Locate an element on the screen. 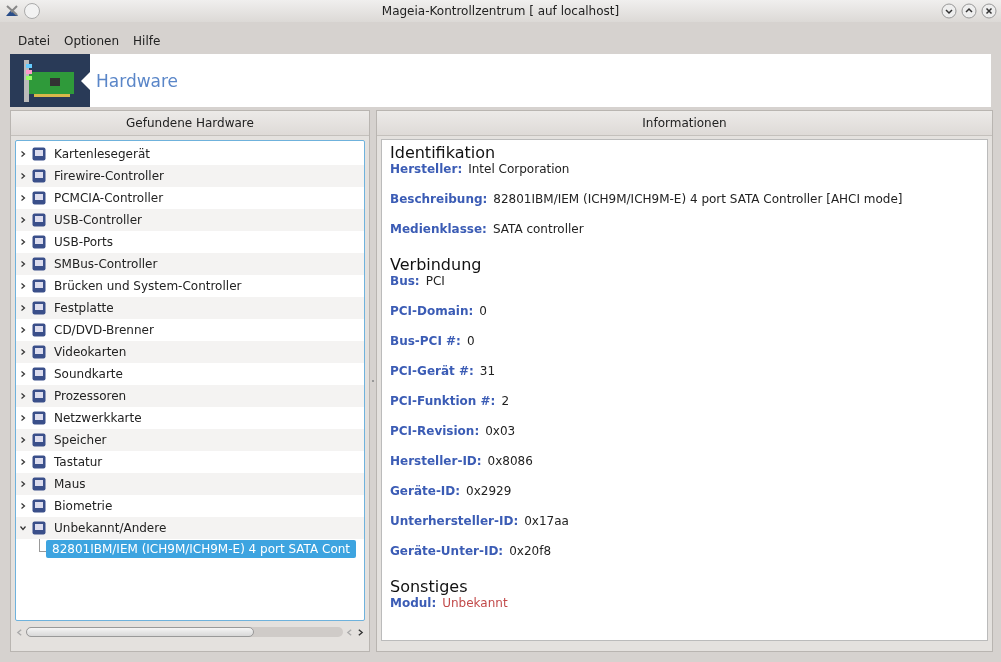  scrollbar-track is located at coordinates (184, 632).